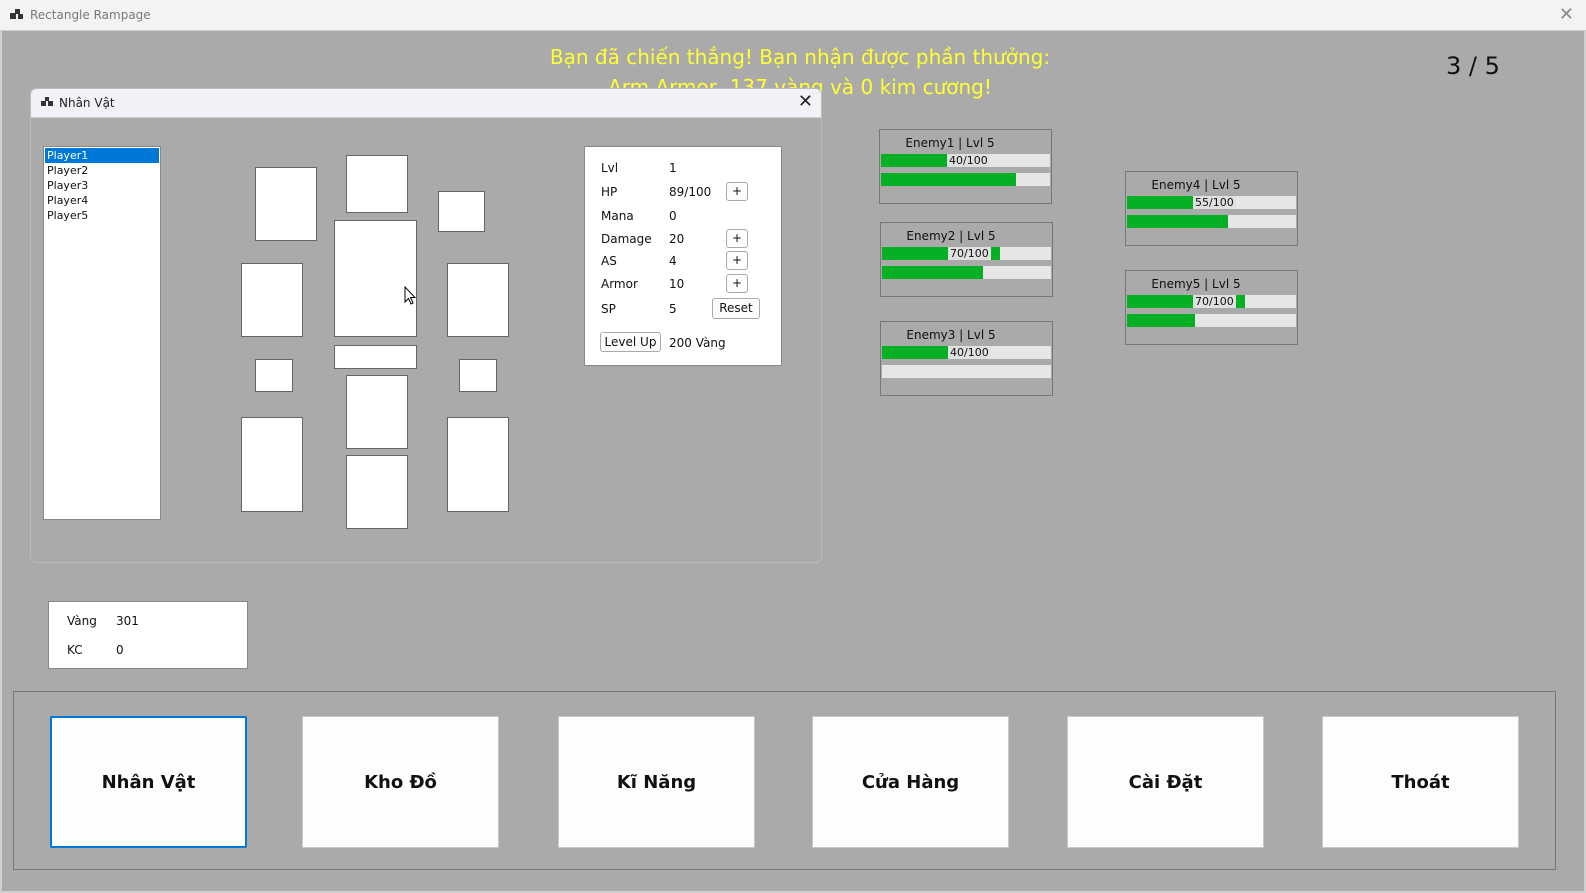 This screenshot has width=1586, height=893. Describe the element at coordinates (677, 239) in the screenshot. I see `stat-damage-value: 20` at that location.